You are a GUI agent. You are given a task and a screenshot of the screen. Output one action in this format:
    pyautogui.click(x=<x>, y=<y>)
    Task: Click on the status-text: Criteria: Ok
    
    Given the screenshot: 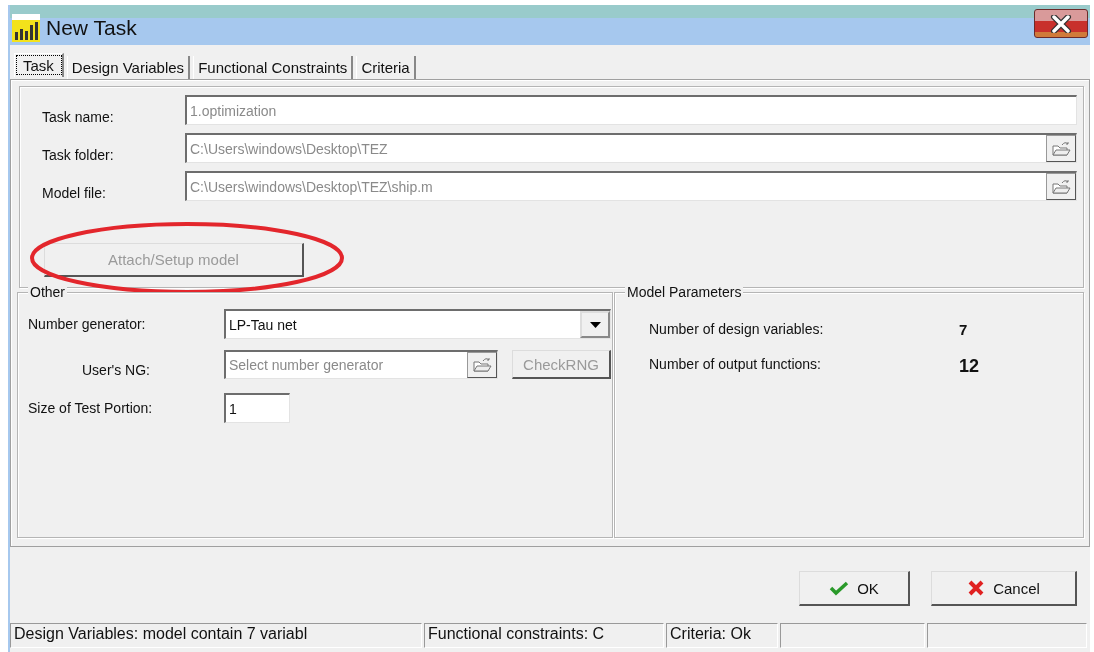 What is the action you would take?
    pyautogui.click(x=722, y=635)
    